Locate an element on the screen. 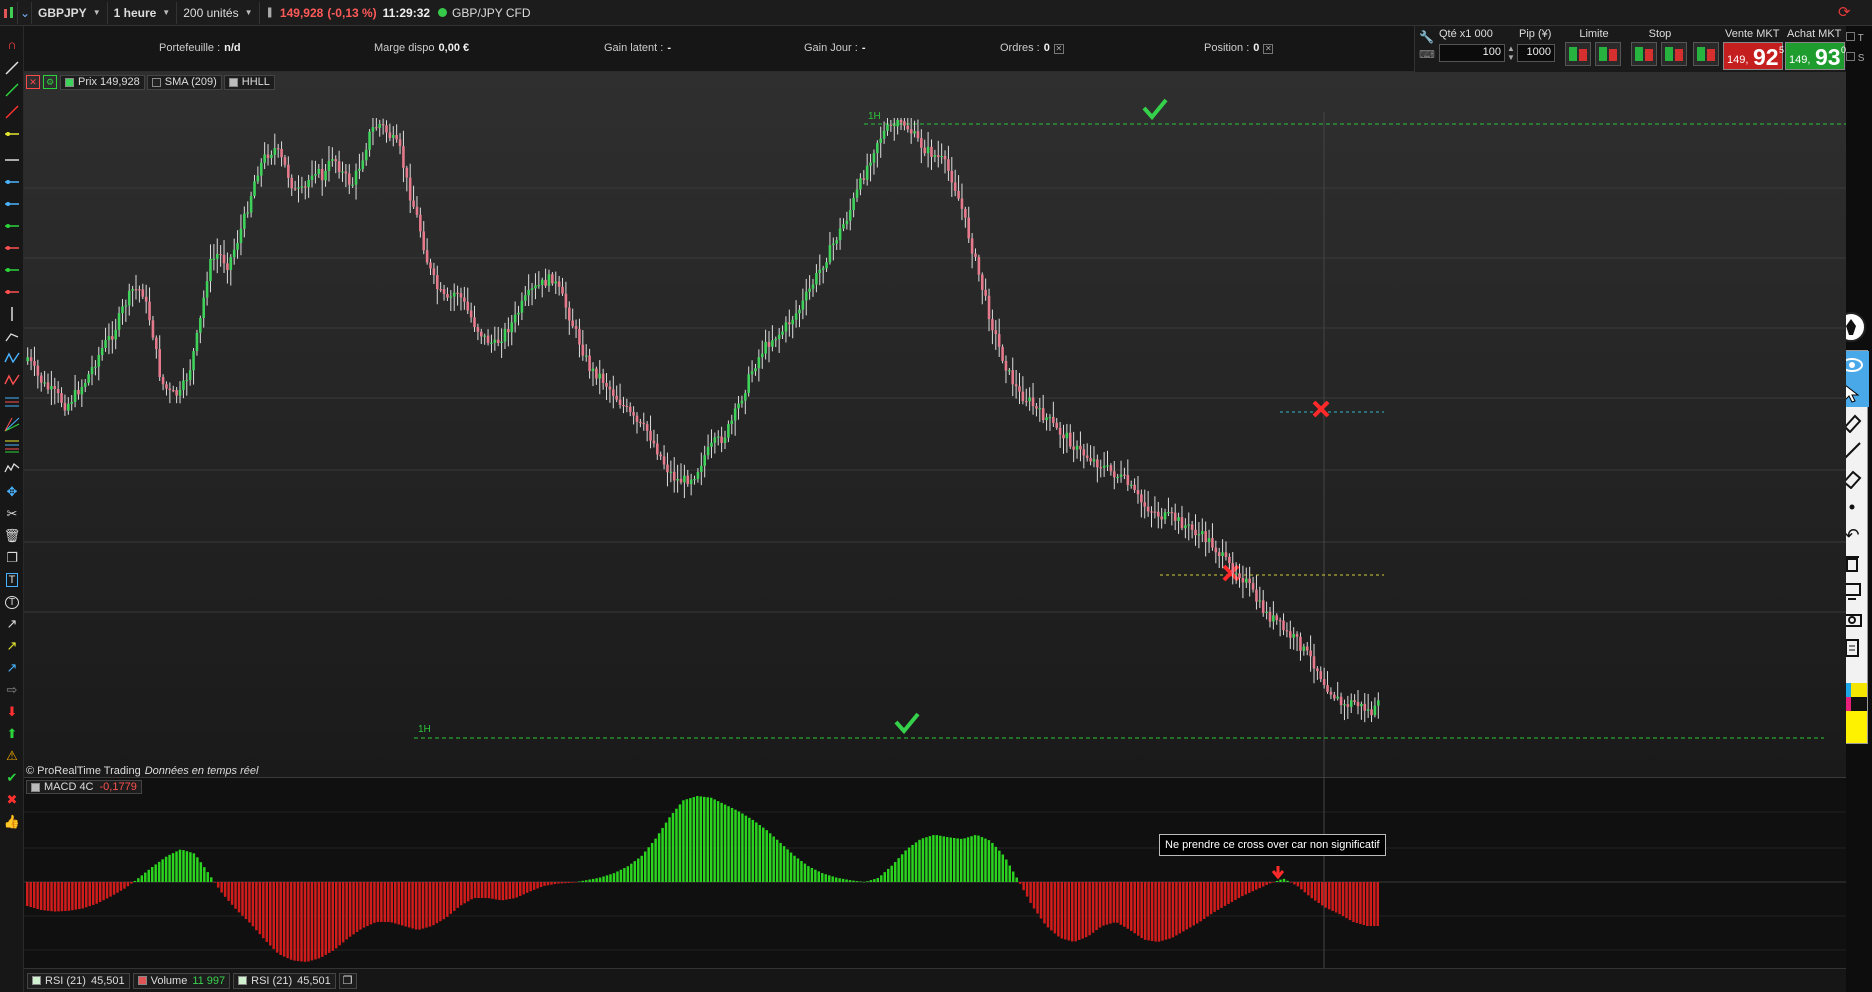 This screenshot has height=992, width=1872. checkbox-t: T is located at coordinates (1855, 38).